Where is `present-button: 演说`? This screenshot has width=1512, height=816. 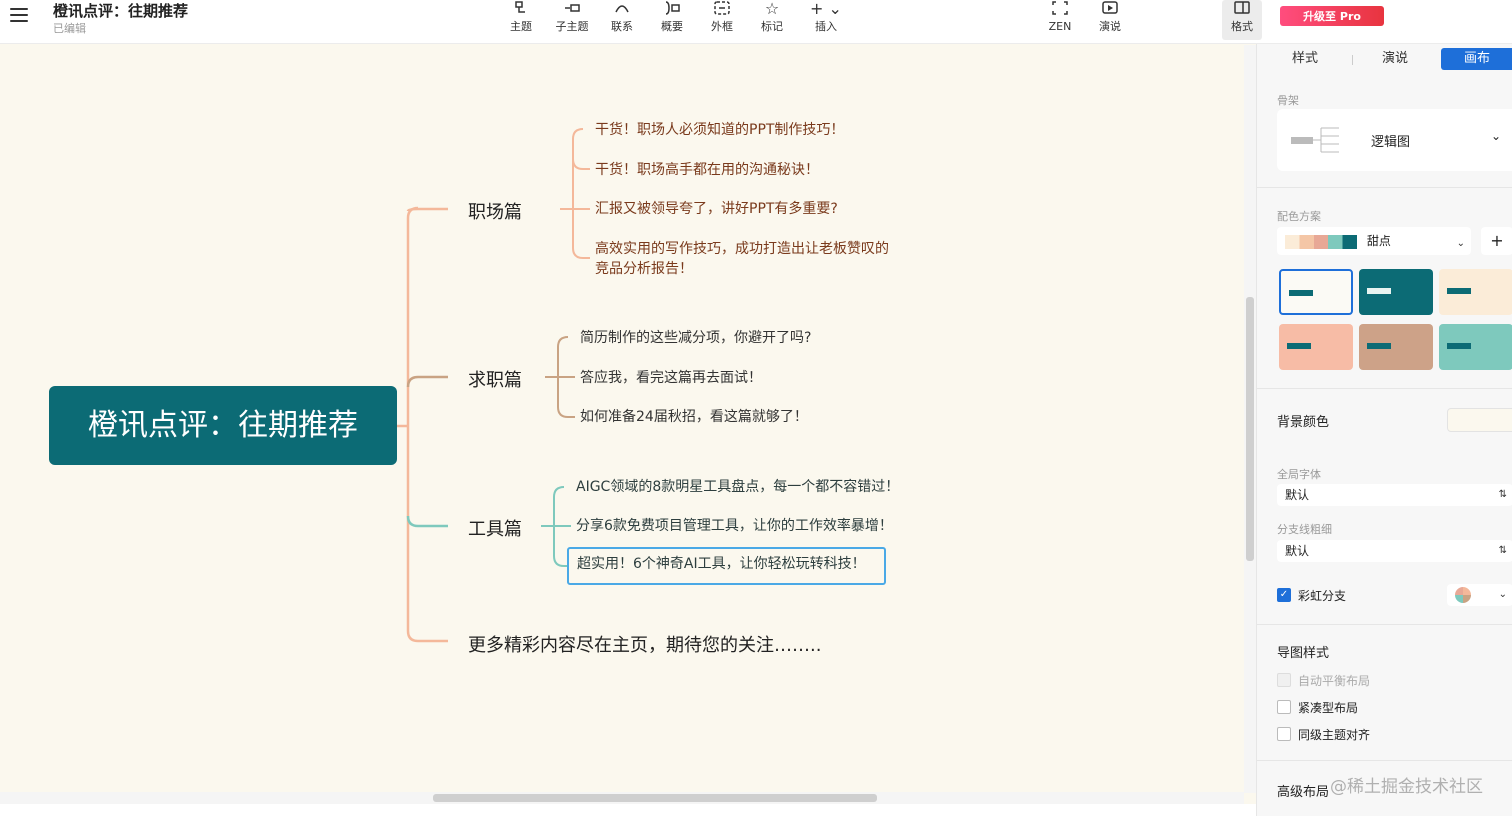
present-button: 演说 is located at coordinates (1110, 20).